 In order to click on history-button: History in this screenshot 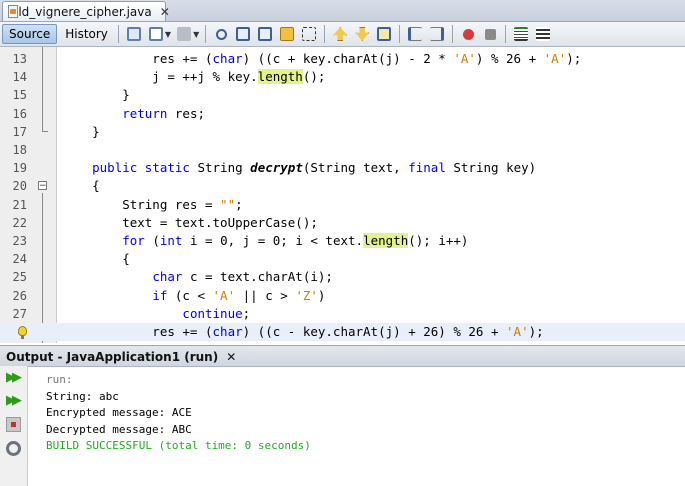, I will do `click(86, 34)`.